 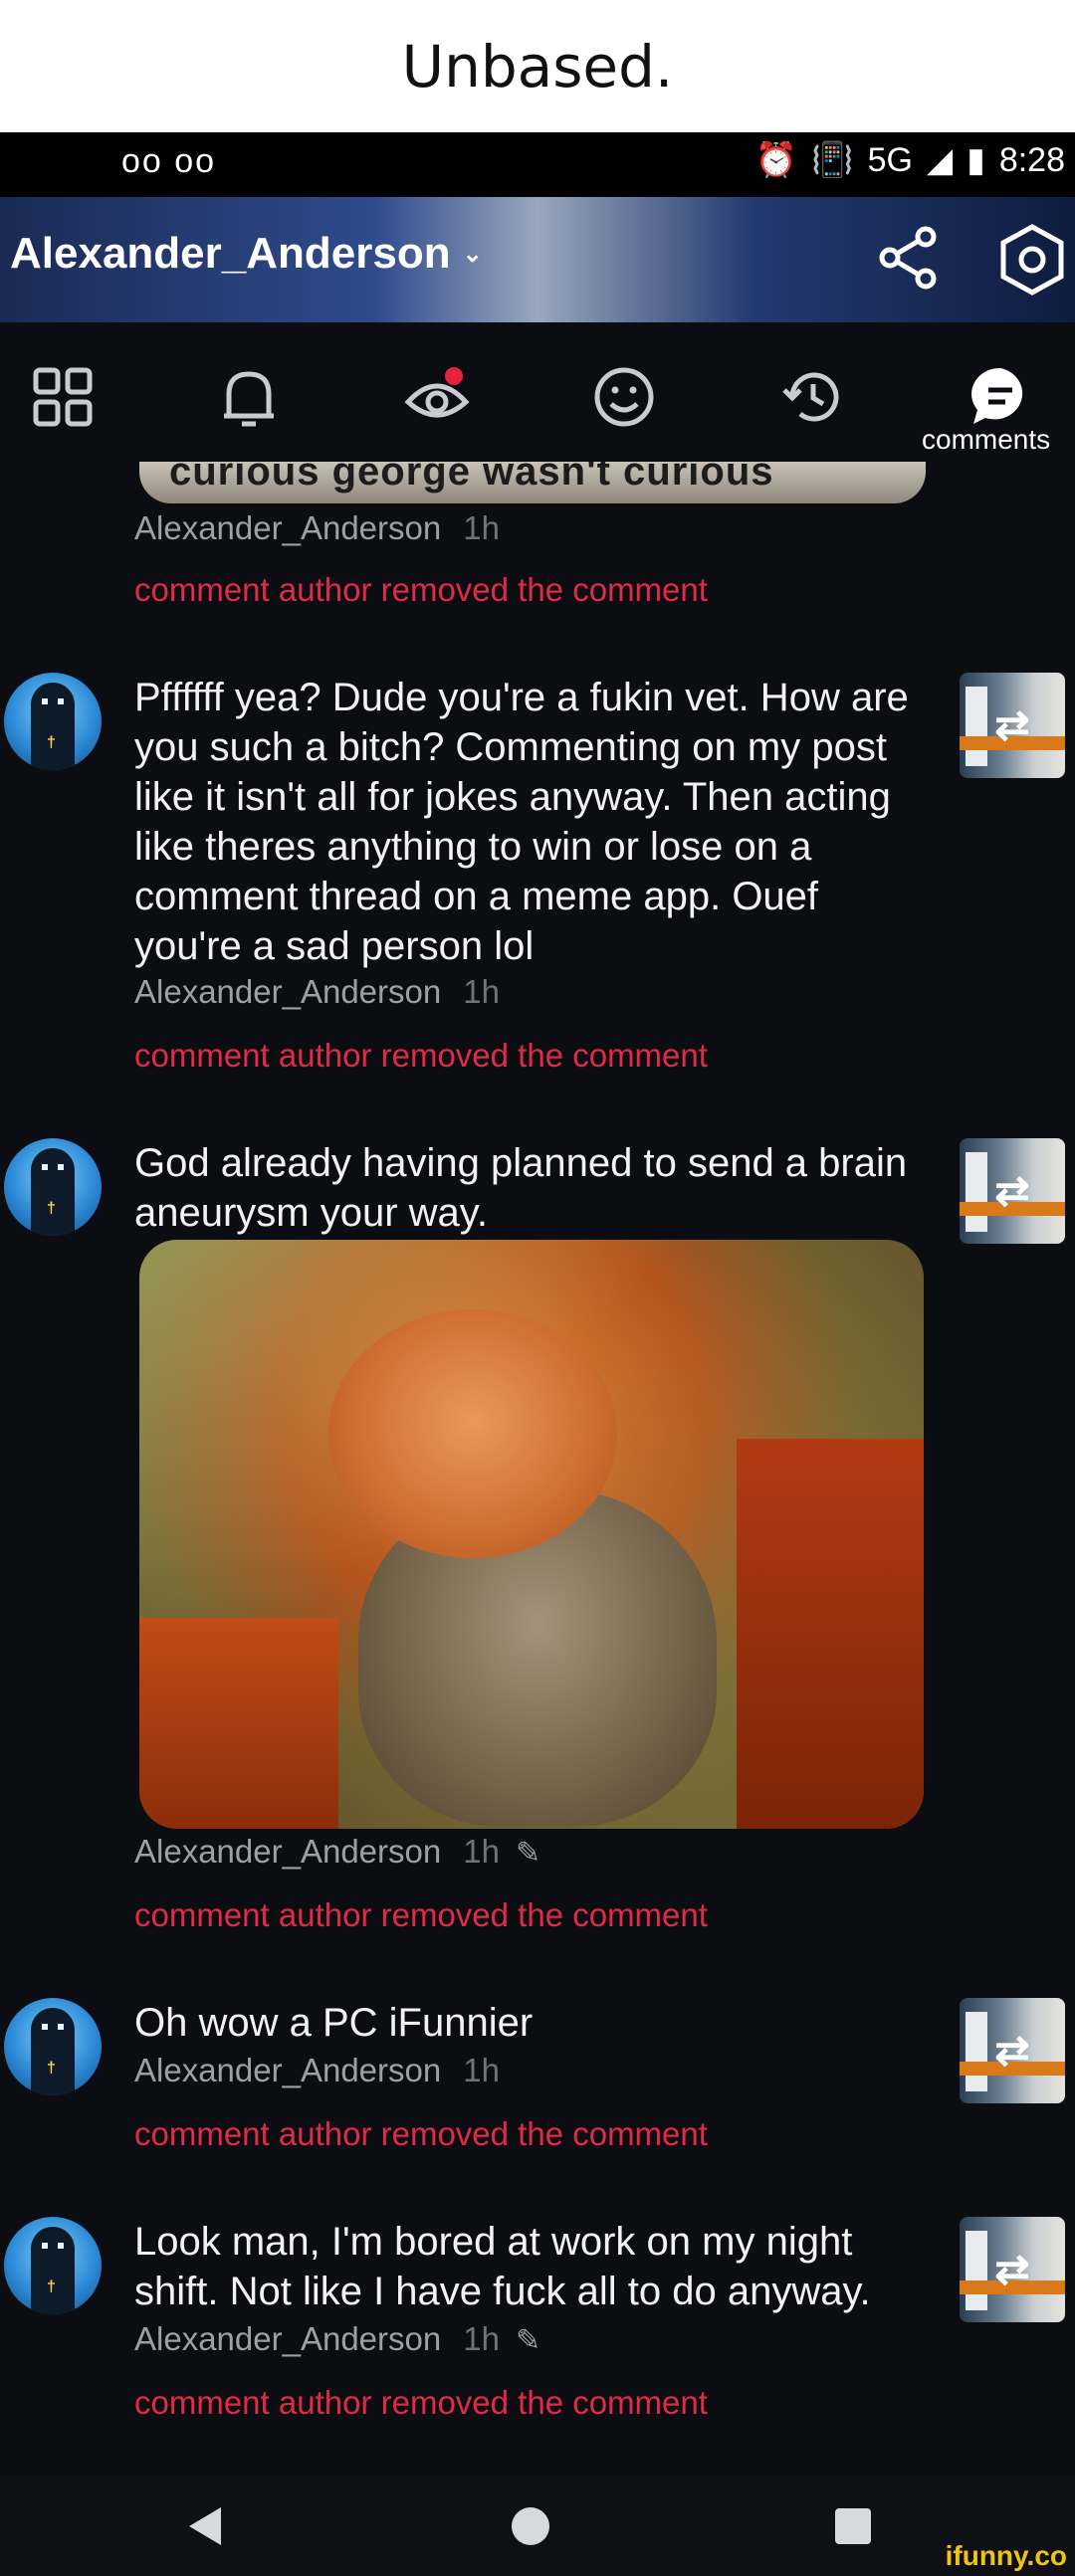 What do you see at coordinates (230, 253) in the screenshot?
I see `username-label: Alexander_Anderson` at bounding box center [230, 253].